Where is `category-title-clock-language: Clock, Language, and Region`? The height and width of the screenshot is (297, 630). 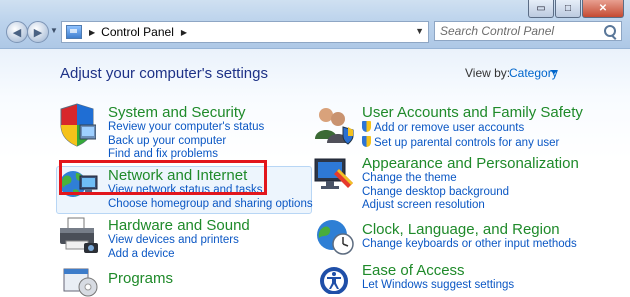
category-title-clock-language: Clock, Language, and Region is located at coordinates (469, 229).